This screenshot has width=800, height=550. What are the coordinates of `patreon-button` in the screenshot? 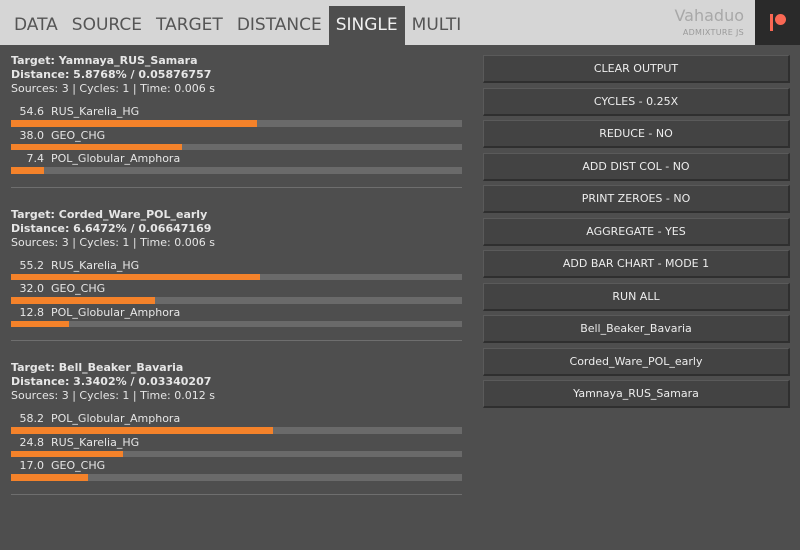 It's located at (777, 22).